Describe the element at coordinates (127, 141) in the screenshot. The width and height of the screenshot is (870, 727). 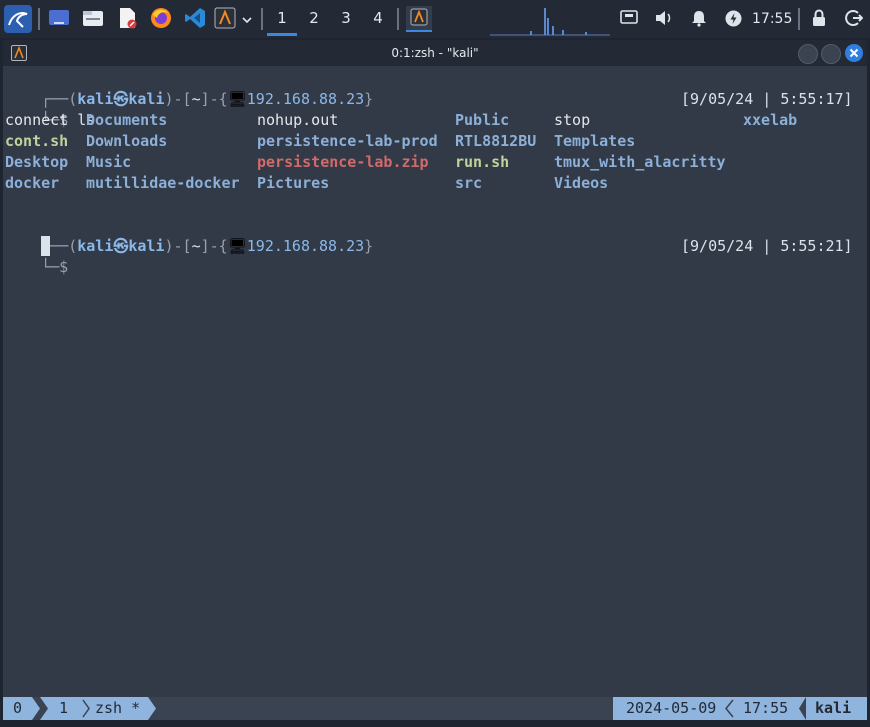
I see `ls-entry: Downloads` at that location.